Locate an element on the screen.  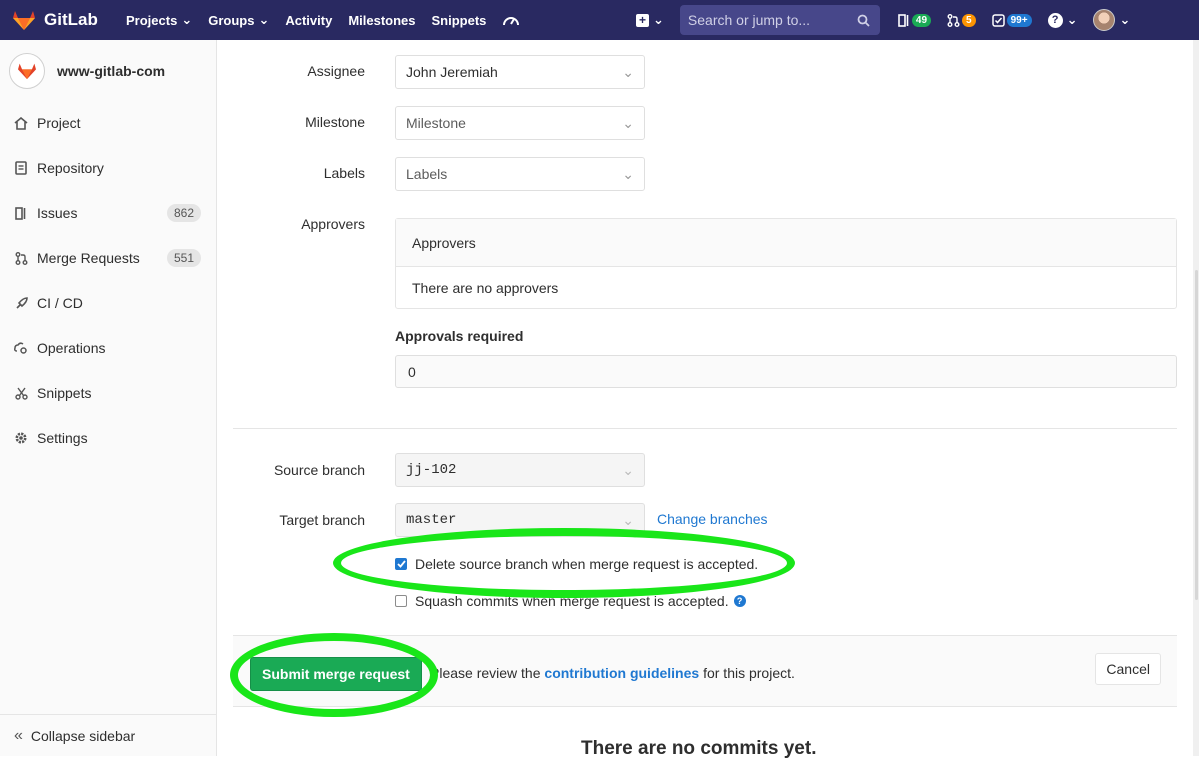
gitlab-logo-icon is located at coordinates (24, 20).